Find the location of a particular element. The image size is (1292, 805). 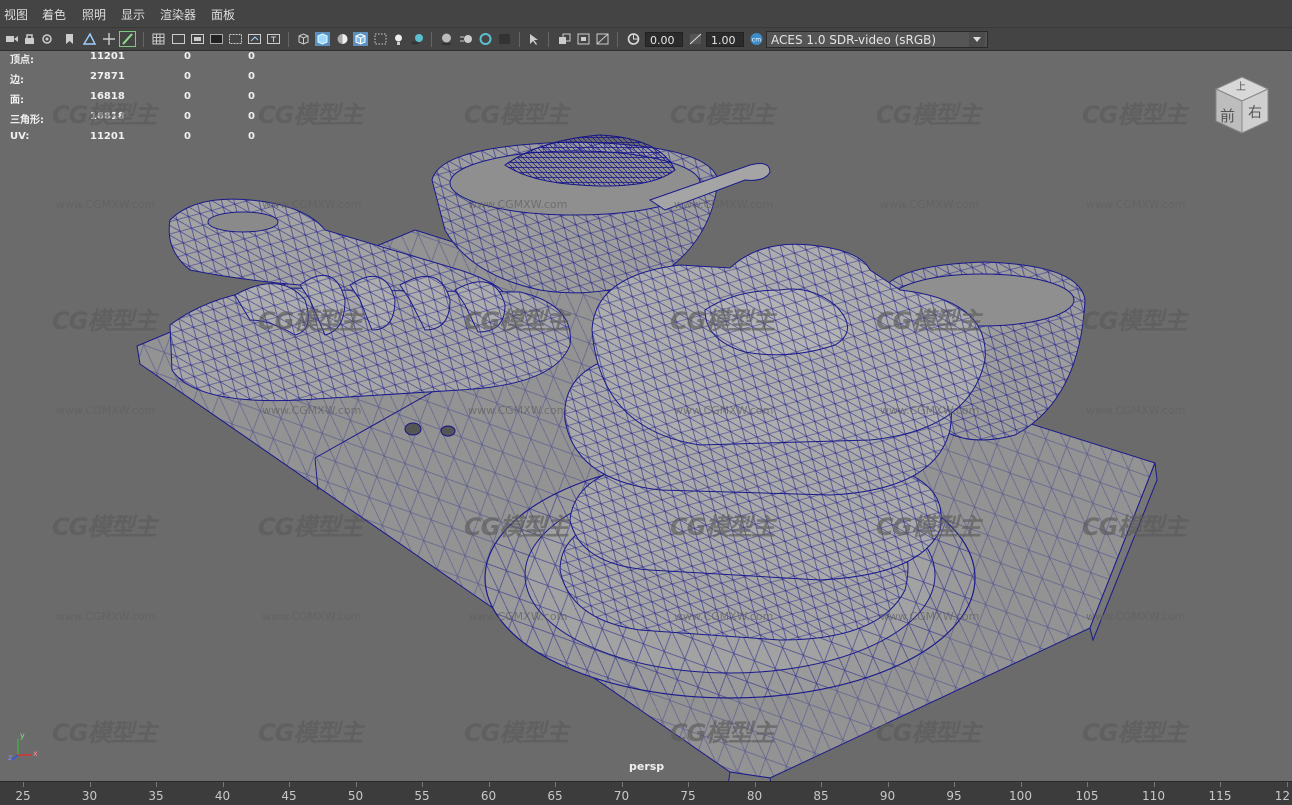

depth-of-field-icon is located at coordinates (504, 39).